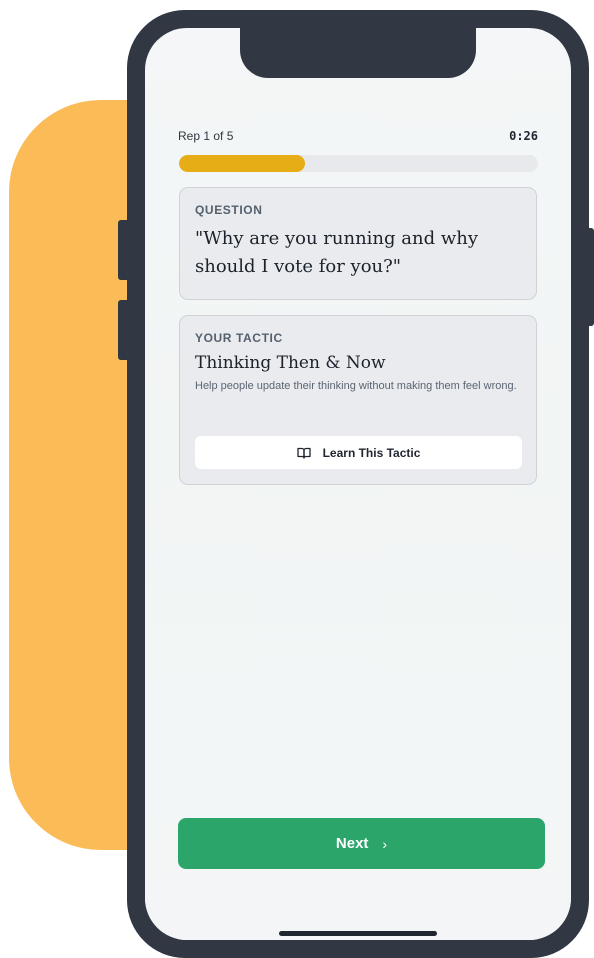 This screenshot has width=594, height=958. I want to click on next-button: Next ›, so click(361, 843).